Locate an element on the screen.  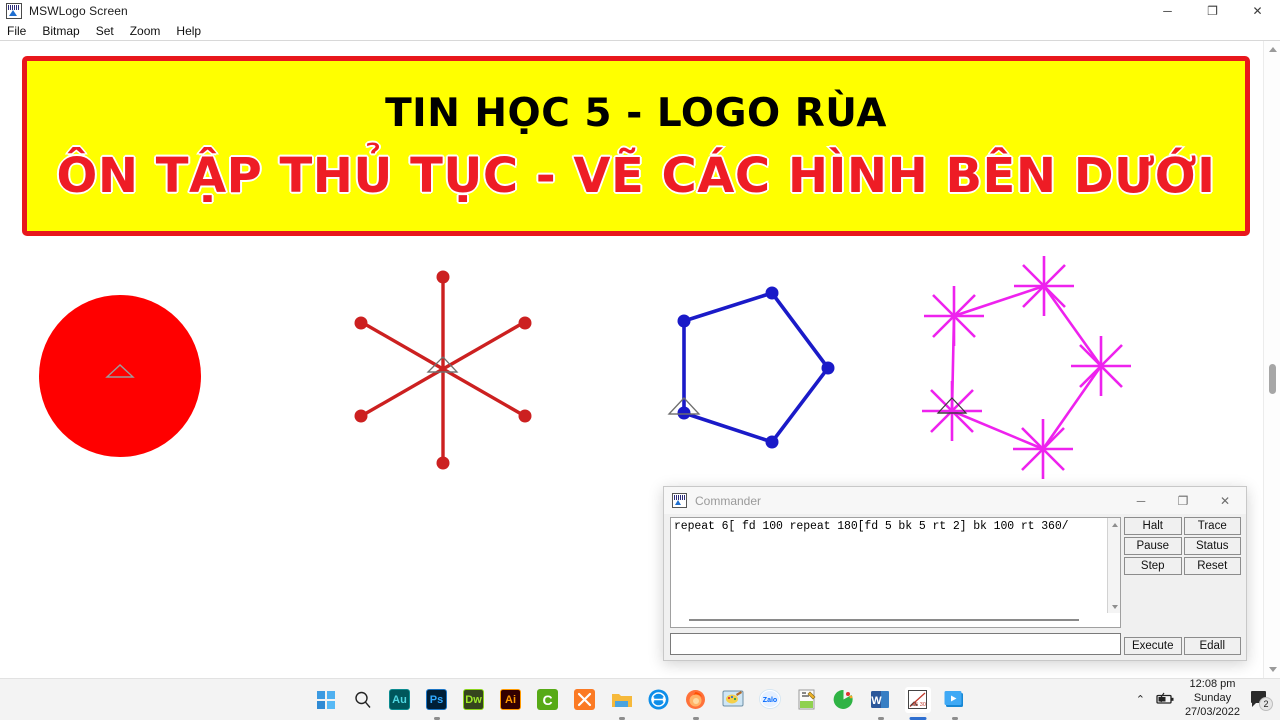
minimize-button: ─ is located at coordinates (1167, 11).